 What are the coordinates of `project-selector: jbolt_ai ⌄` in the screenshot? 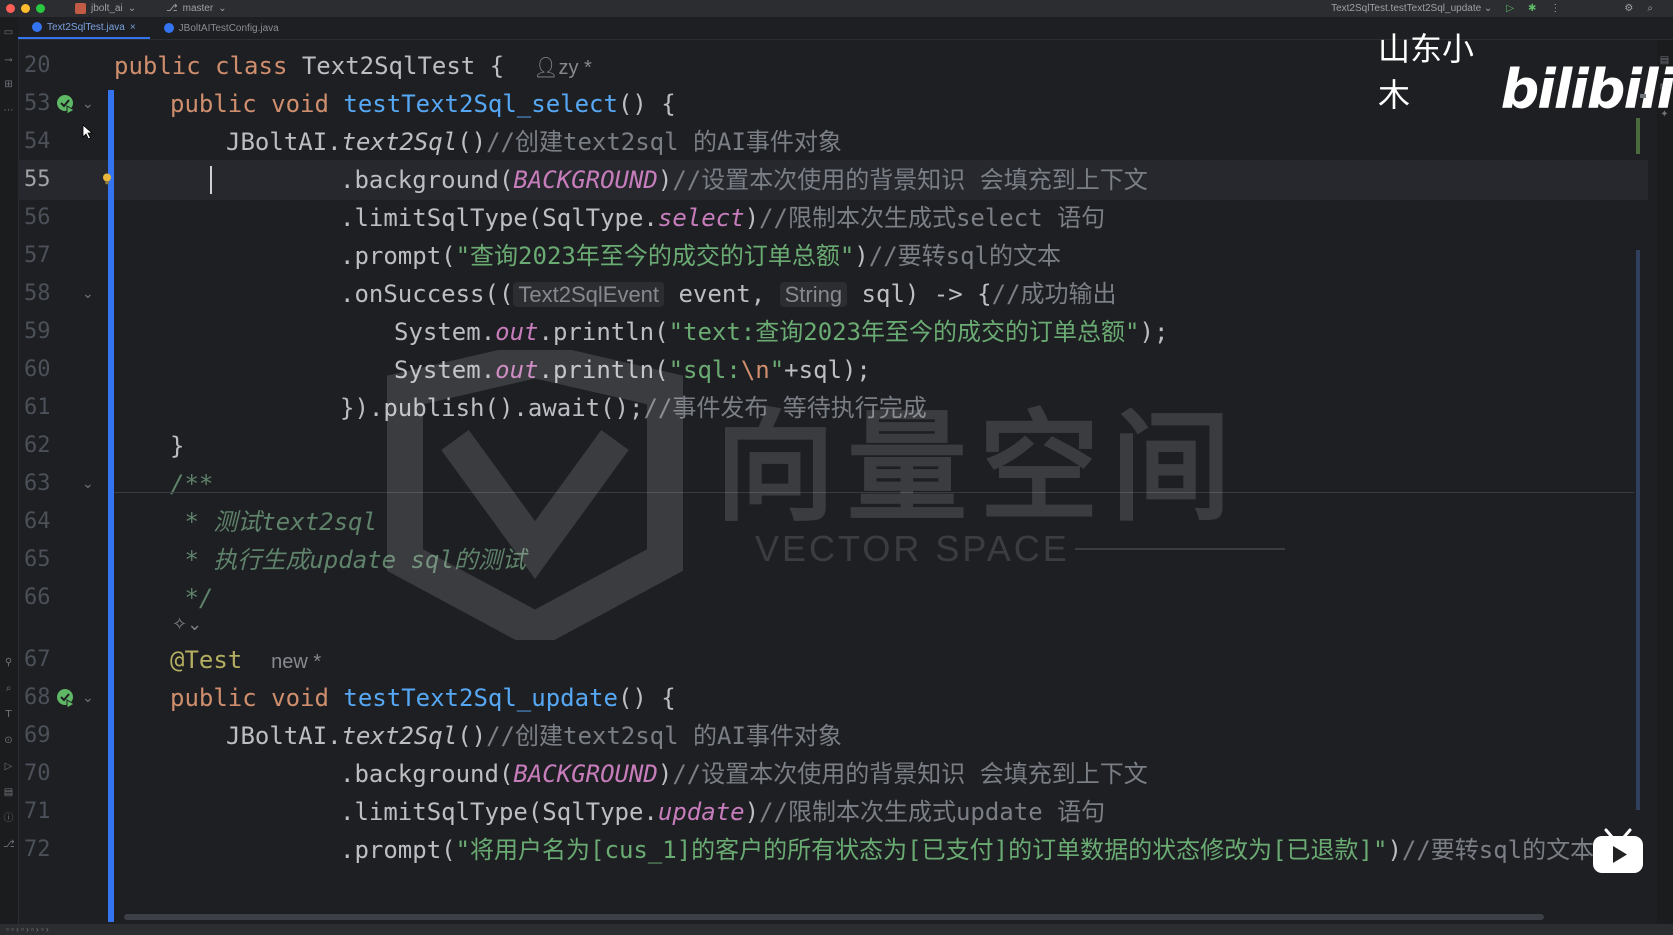 It's located at (105, 8).